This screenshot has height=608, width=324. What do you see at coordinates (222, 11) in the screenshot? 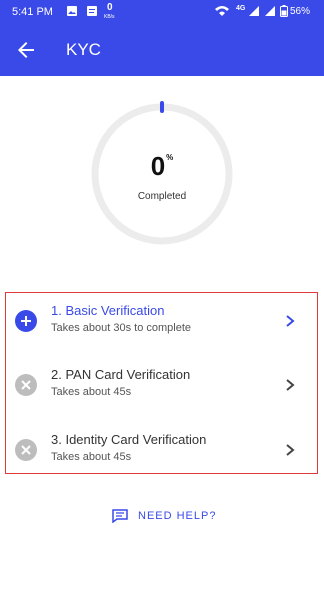
I see `wifi-icon` at bounding box center [222, 11].